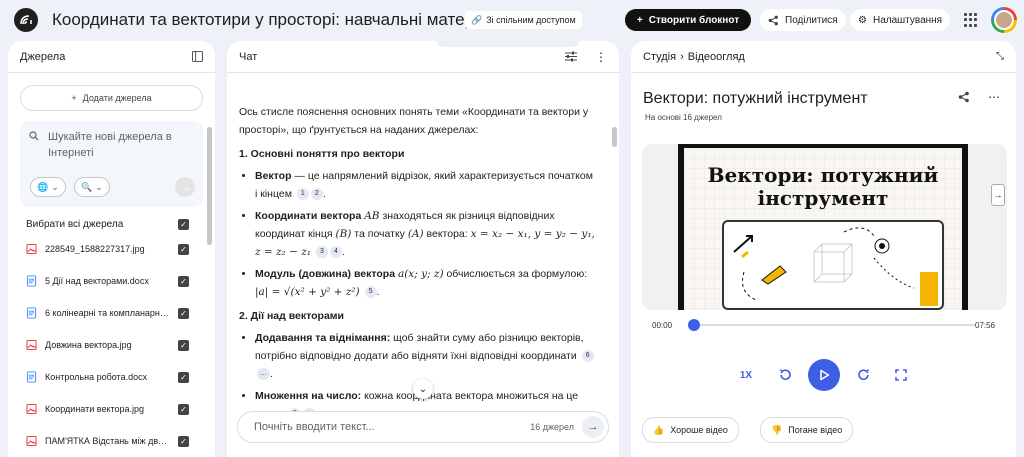  What do you see at coordinates (823, 57) in the screenshot?
I see `studio-header: Студія › Відеоогляд ⤡` at bounding box center [823, 57].